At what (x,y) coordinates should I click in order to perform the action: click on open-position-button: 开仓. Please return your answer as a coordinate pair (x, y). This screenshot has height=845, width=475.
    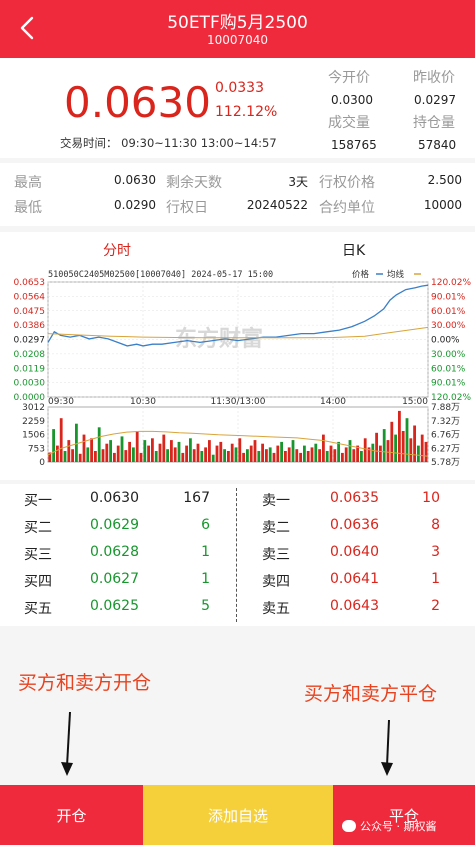
    Looking at the image, I should click on (71, 815).